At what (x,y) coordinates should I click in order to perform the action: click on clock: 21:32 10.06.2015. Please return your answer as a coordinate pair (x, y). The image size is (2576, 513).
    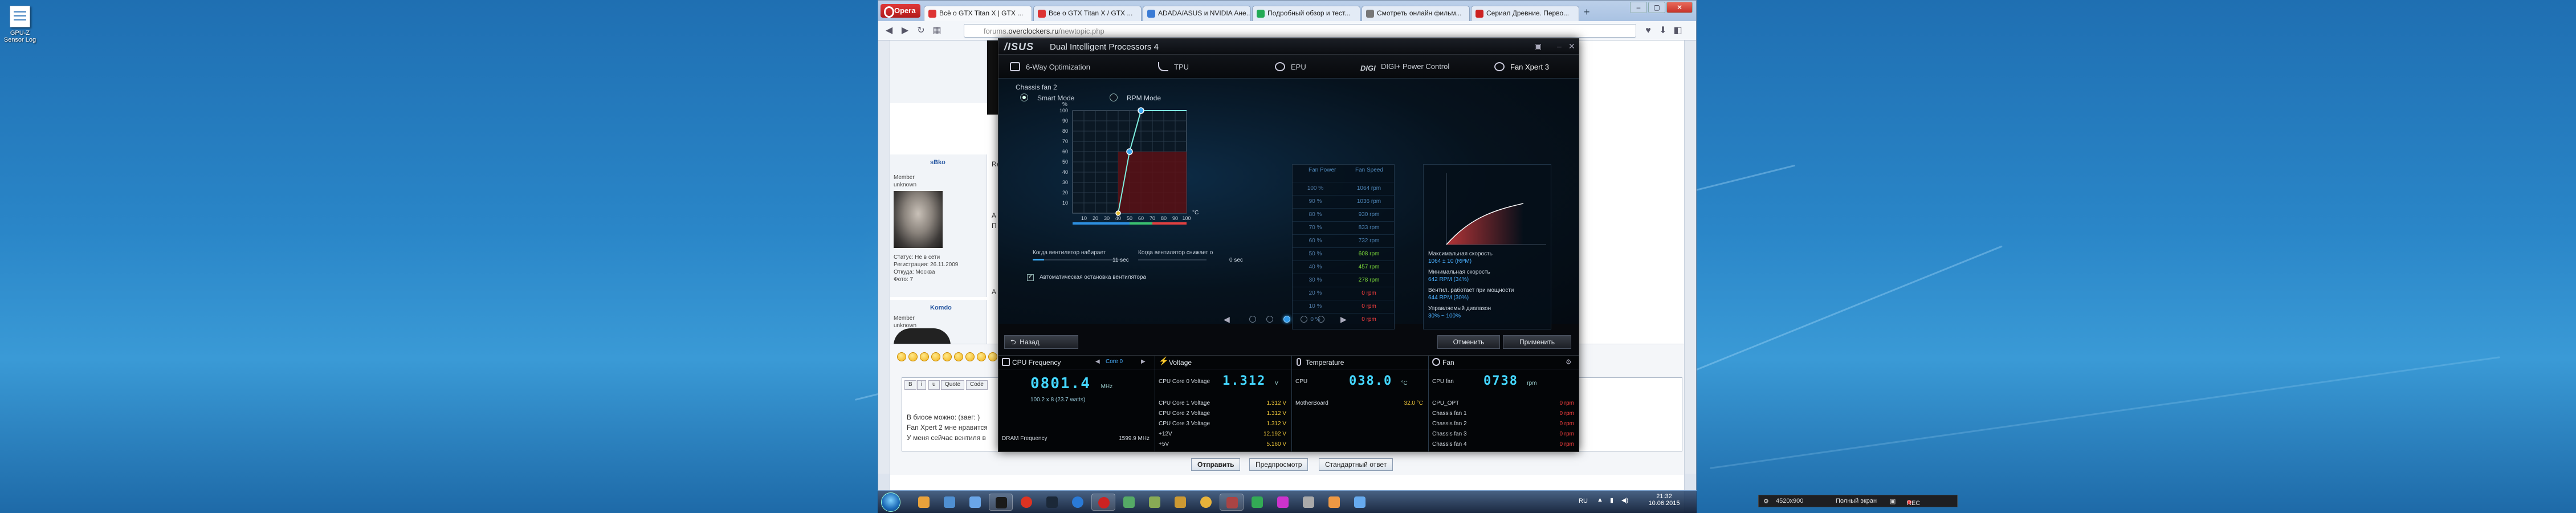
    Looking at the image, I should click on (1664, 500).